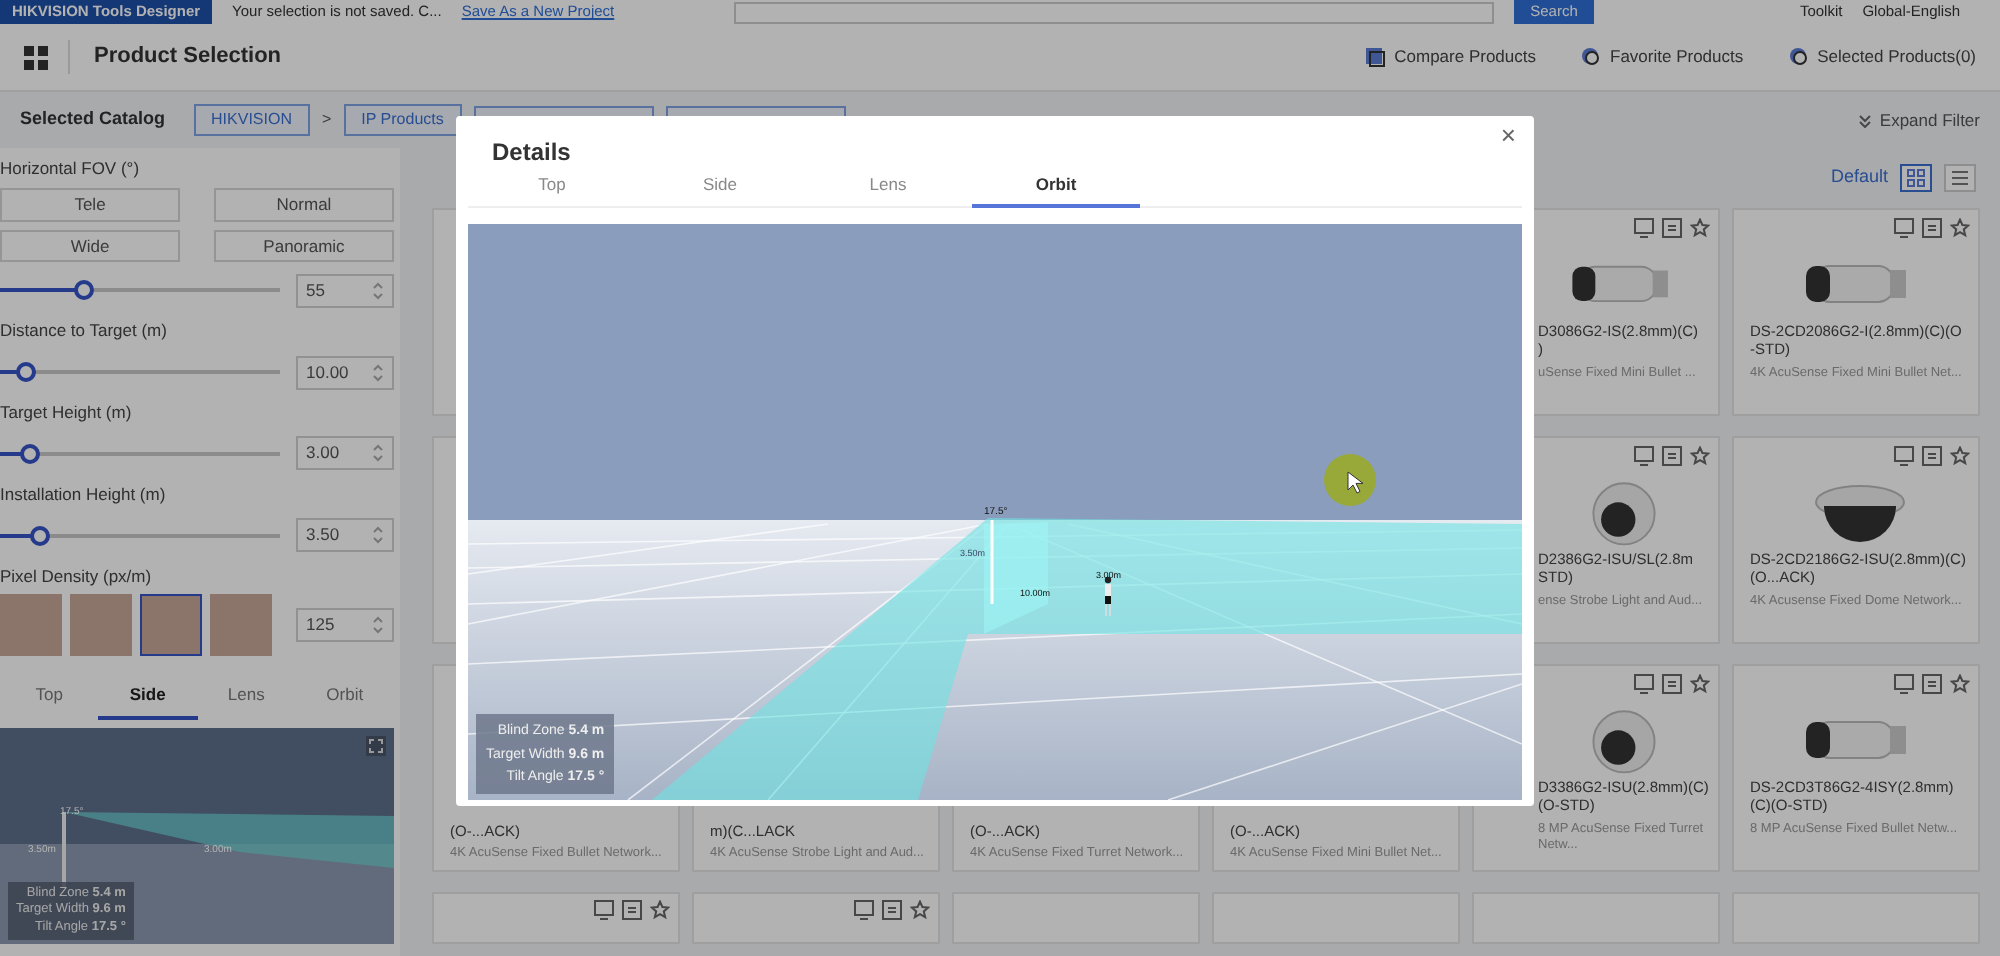  What do you see at coordinates (1508, 136) in the screenshot?
I see `close-button: ×` at bounding box center [1508, 136].